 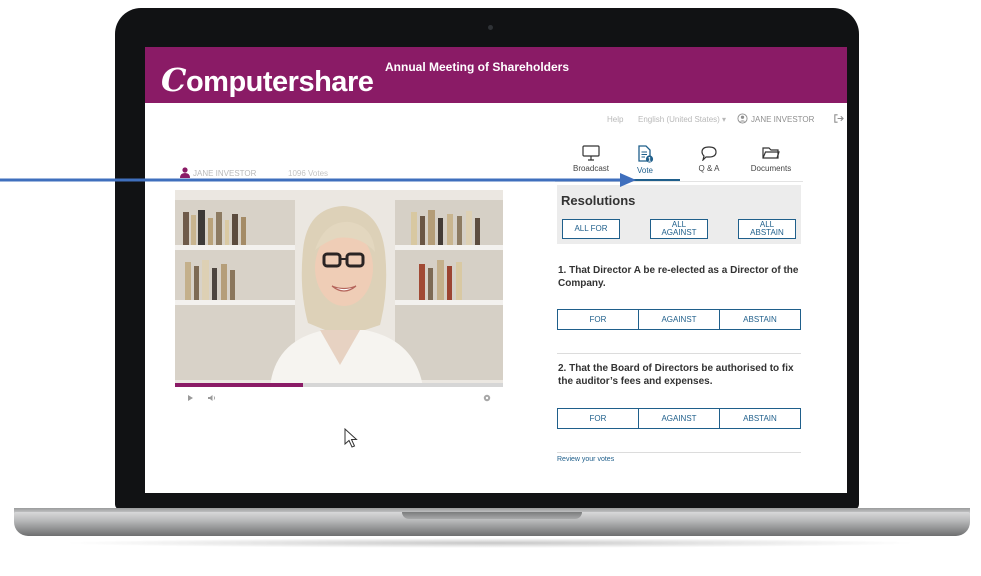 What do you see at coordinates (598, 200) in the screenshot?
I see `resolutions-title: Resolutions` at bounding box center [598, 200].